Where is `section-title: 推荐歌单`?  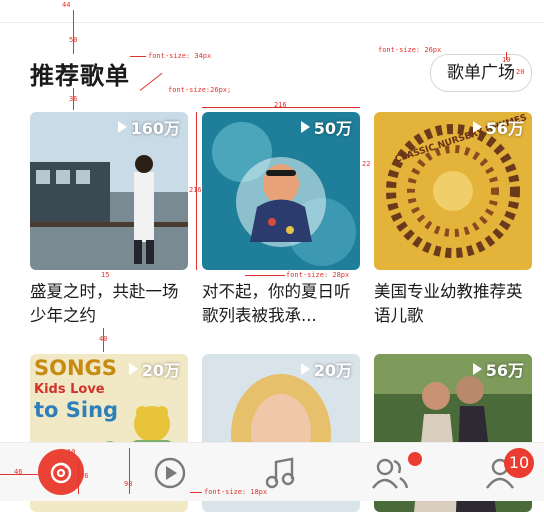 section-title: 推荐歌单 is located at coordinates (80, 76).